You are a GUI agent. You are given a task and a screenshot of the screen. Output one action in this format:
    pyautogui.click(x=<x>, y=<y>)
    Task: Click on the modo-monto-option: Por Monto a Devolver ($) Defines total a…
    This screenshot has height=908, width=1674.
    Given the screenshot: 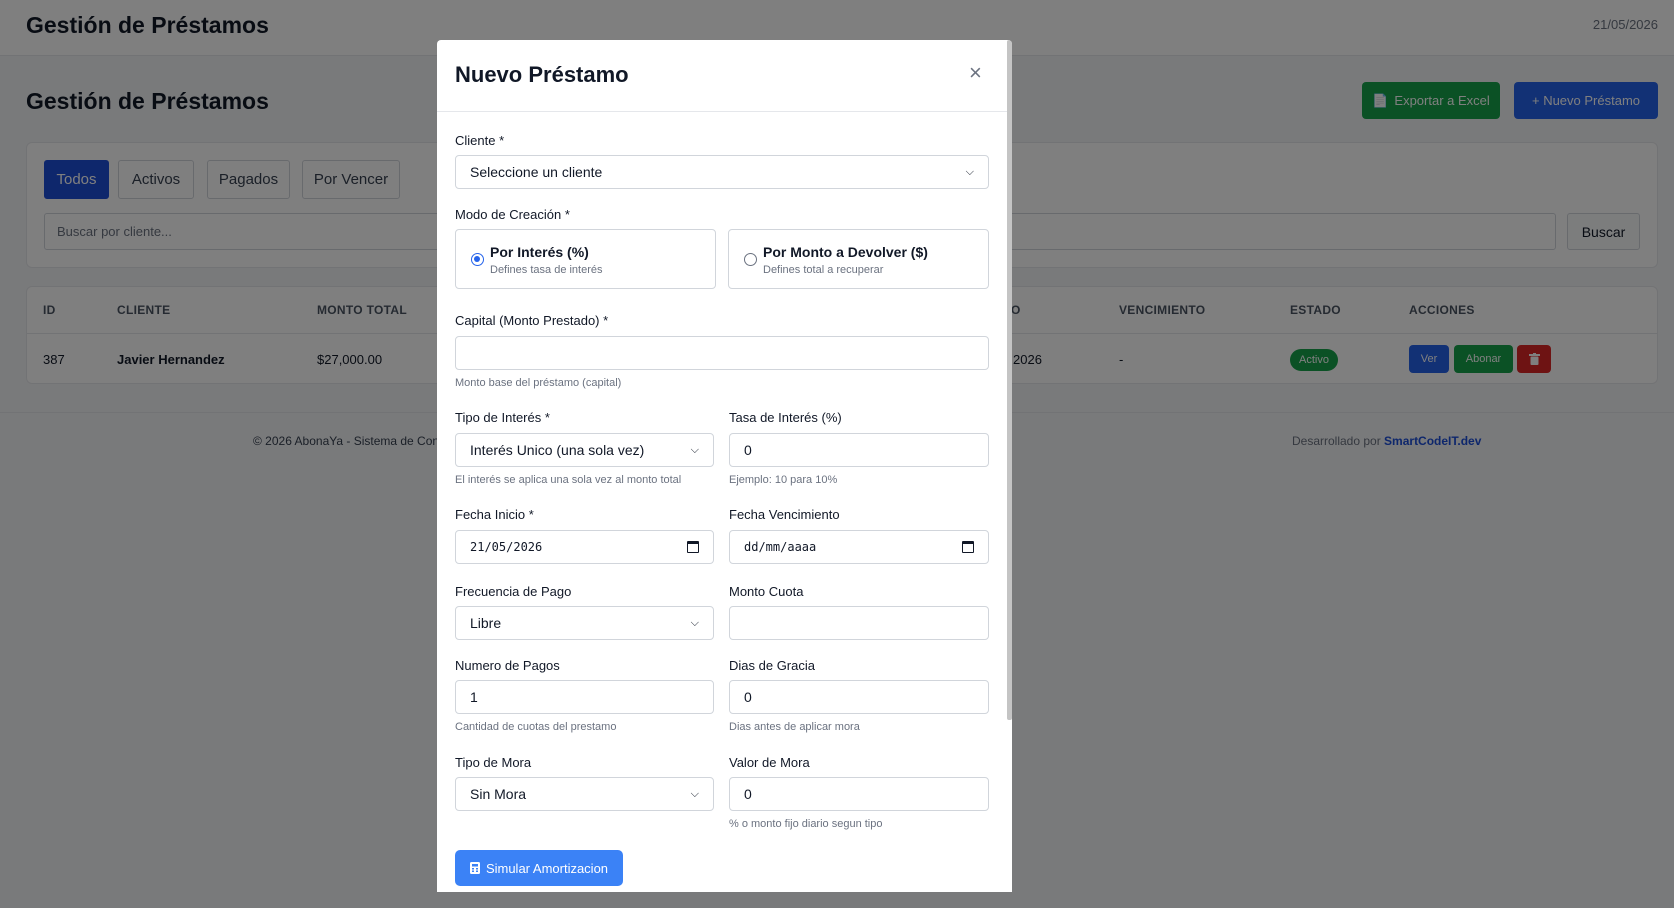 What is the action you would take?
    pyautogui.click(x=858, y=259)
    